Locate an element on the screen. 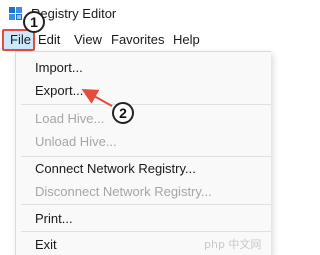 The width and height of the screenshot is (320, 255). step-1-badge: 1 is located at coordinates (34, 22).